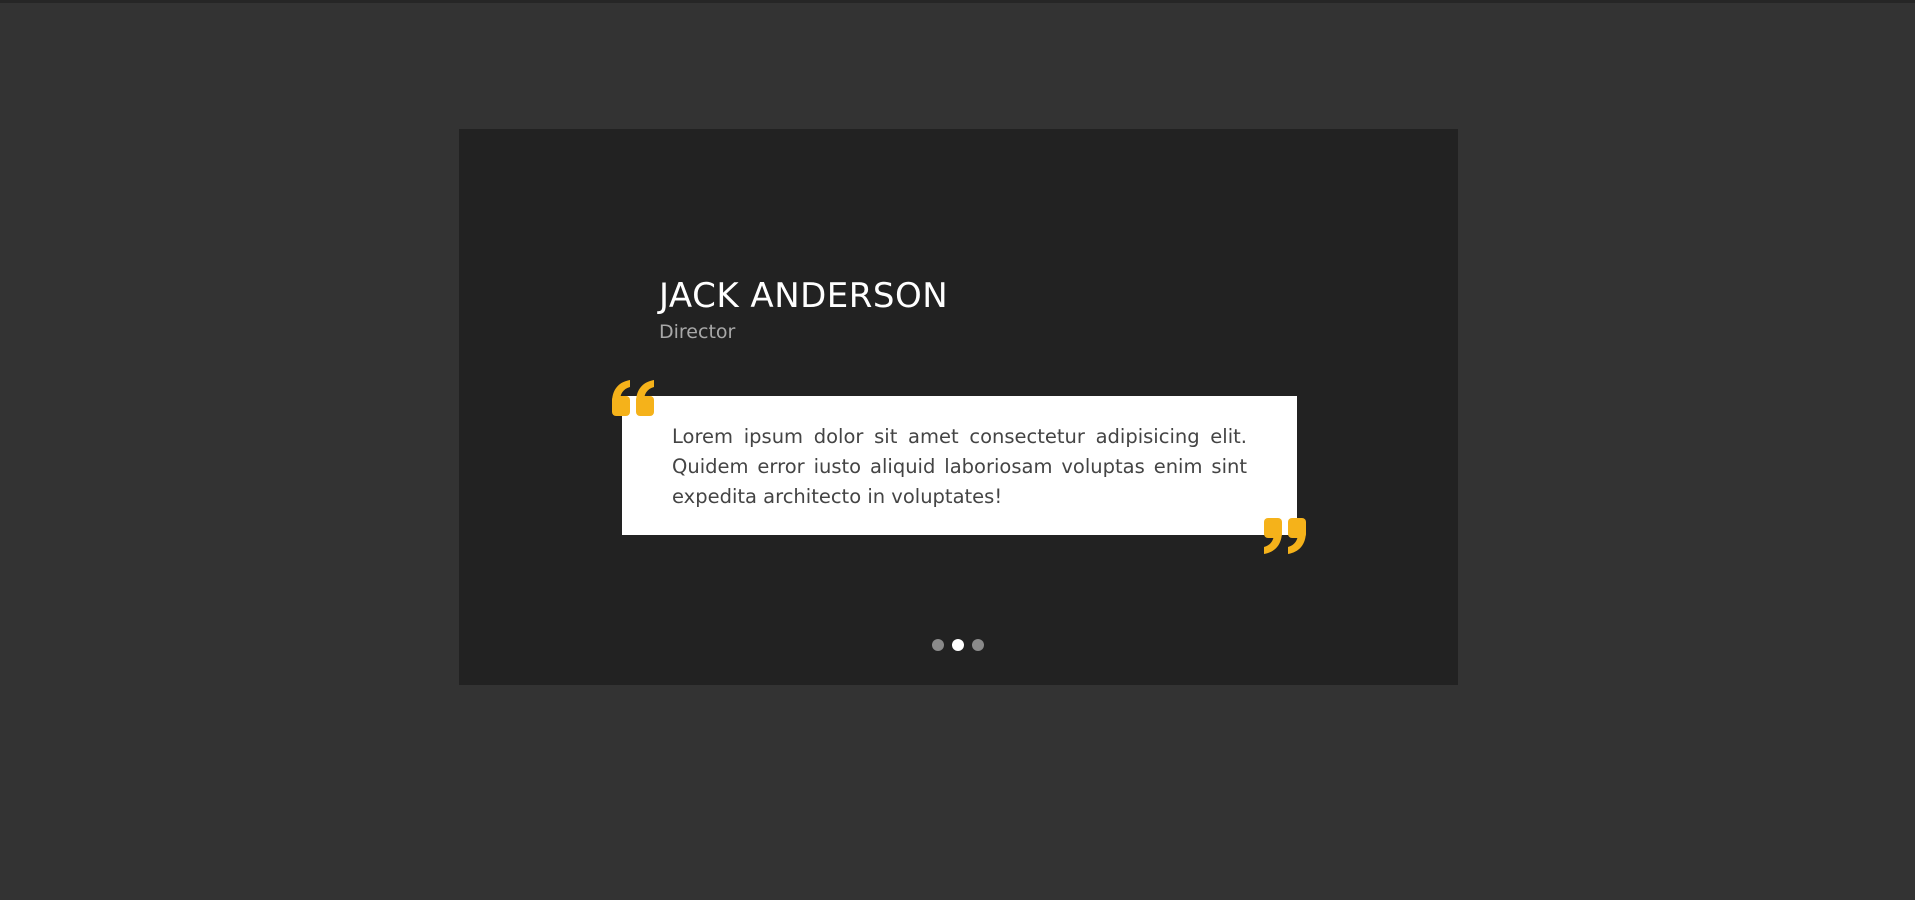  What do you see at coordinates (633, 398) in the screenshot?
I see `open-quote-icon` at bounding box center [633, 398].